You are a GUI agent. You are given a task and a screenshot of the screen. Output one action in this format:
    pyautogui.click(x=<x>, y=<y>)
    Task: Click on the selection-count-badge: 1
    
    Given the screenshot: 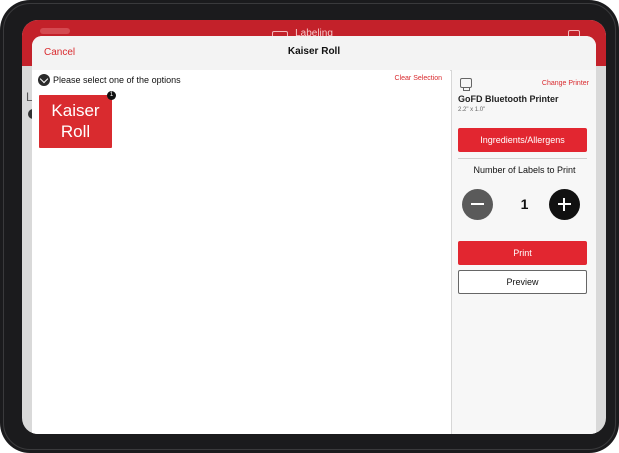 What is the action you would take?
    pyautogui.click(x=111, y=95)
    